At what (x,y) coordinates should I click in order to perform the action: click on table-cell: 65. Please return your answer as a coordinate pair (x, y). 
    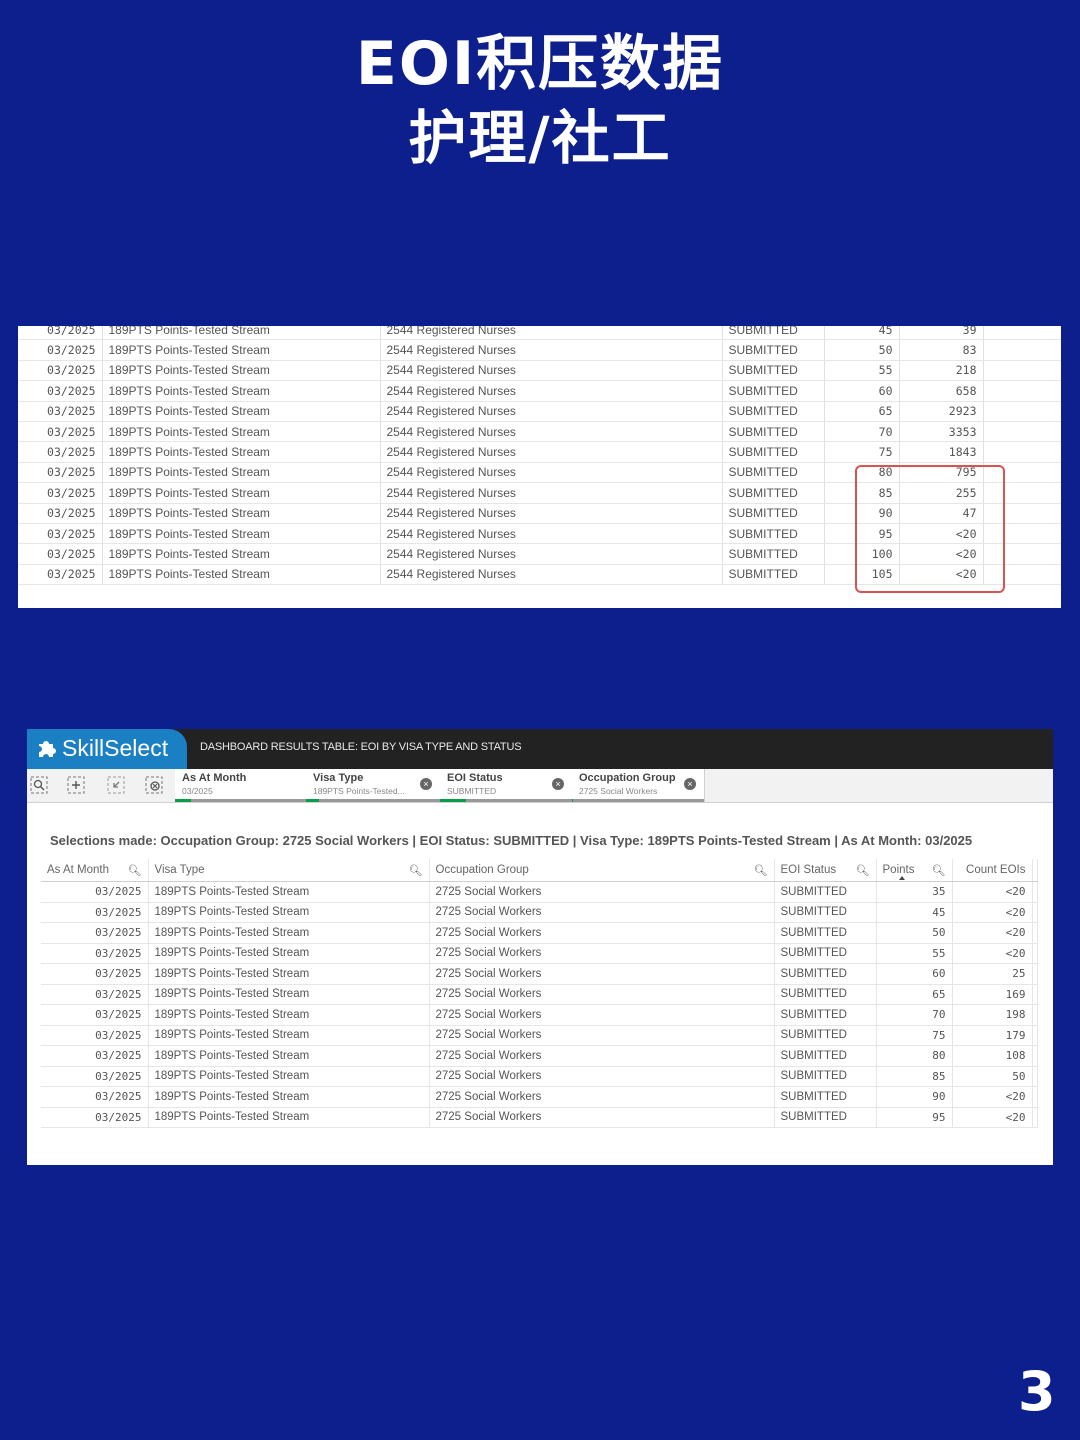
    Looking at the image, I should click on (862, 411).